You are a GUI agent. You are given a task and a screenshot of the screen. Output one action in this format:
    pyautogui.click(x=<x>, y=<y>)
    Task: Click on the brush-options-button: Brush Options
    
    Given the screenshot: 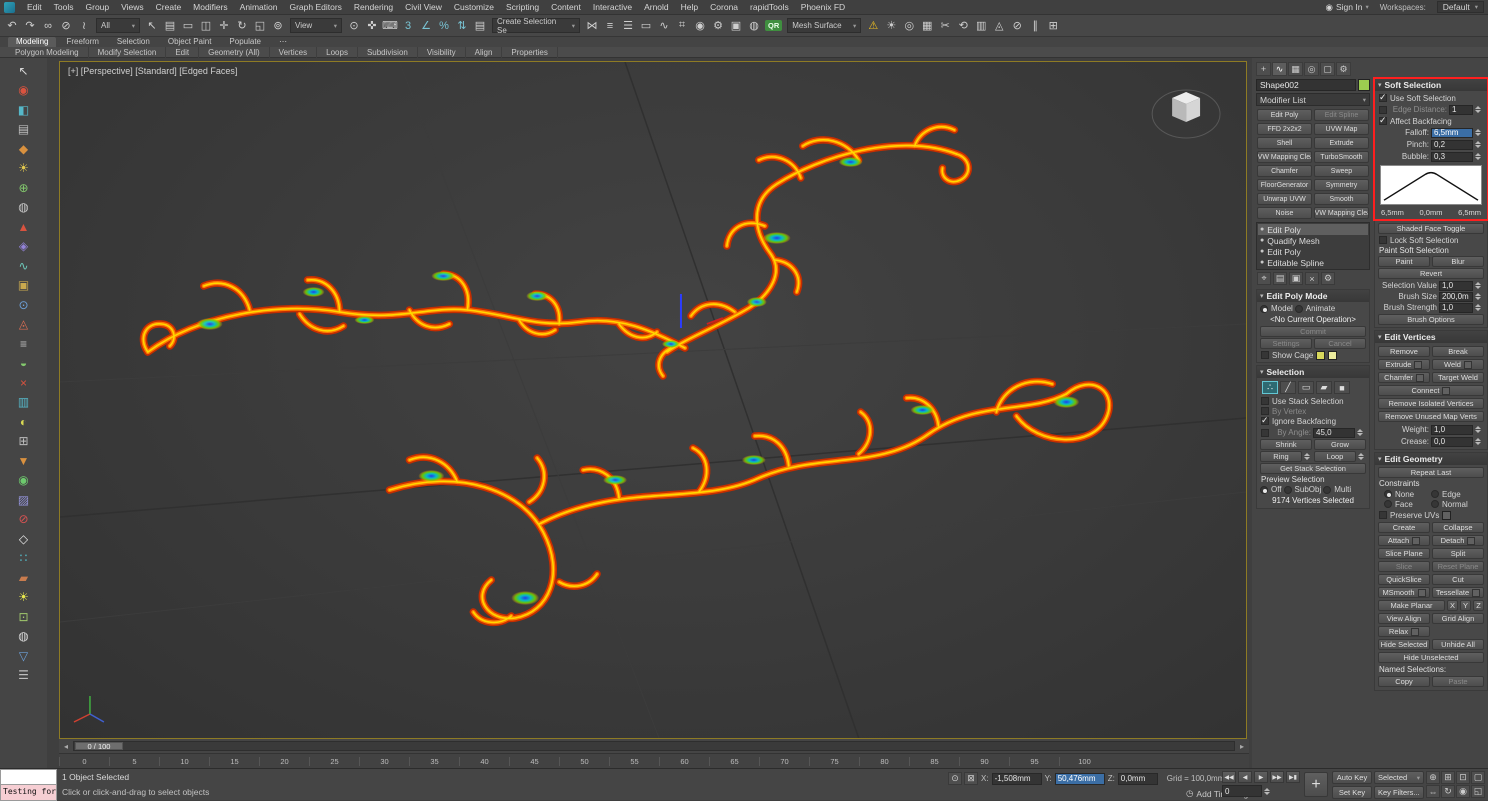 What is the action you would take?
    pyautogui.click(x=1431, y=319)
    